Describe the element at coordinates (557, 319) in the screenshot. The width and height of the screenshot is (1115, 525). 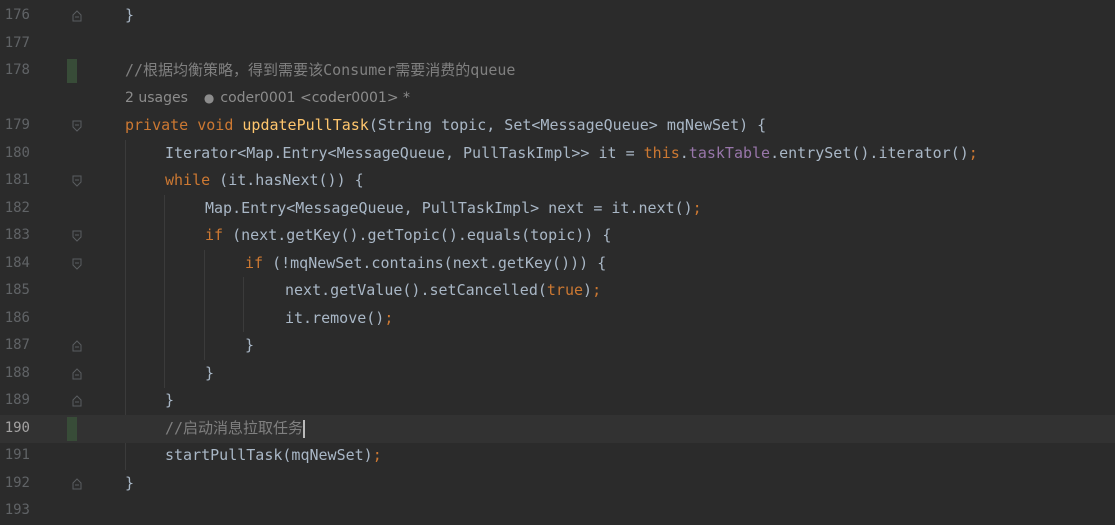
I see `code-line-186: 186 it.remove();` at that location.